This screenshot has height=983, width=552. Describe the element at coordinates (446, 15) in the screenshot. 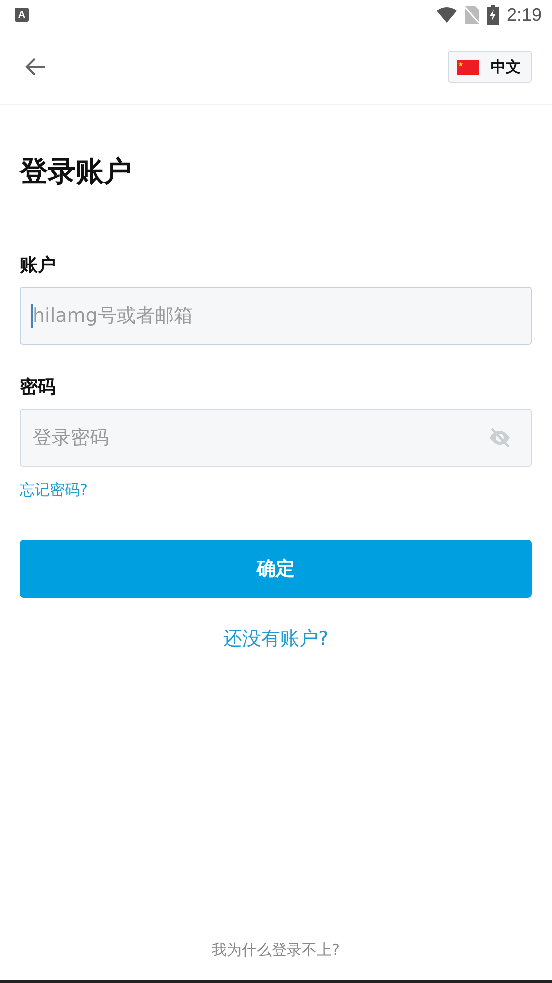

I see `wifi-icon` at that location.